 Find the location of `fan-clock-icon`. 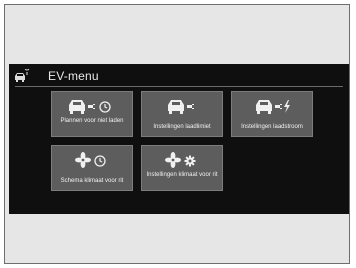

fan-clock-icon is located at coordinates (92, 160).